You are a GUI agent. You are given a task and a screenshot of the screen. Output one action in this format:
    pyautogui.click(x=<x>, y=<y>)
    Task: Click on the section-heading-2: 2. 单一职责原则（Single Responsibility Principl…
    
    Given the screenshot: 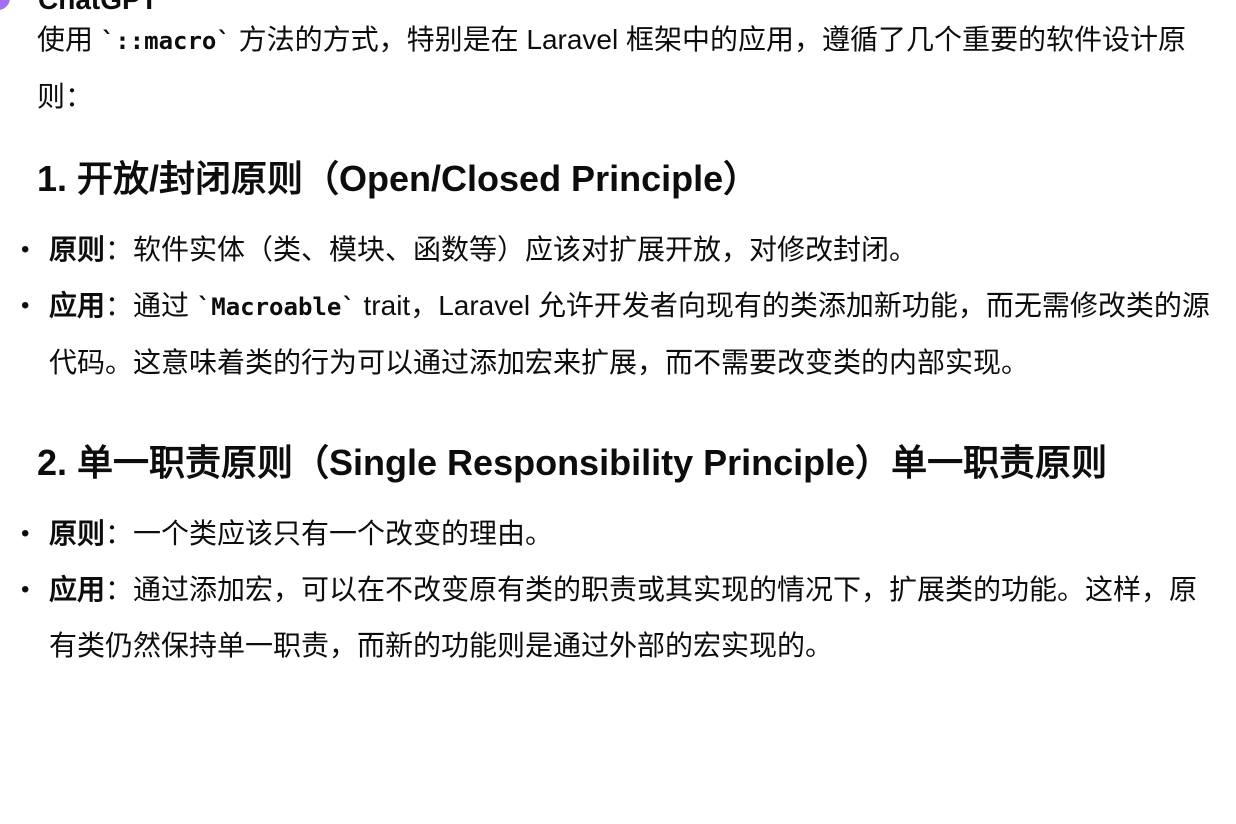 What is the action you would take?
    pyautogui.click(x=572, y=462)
    